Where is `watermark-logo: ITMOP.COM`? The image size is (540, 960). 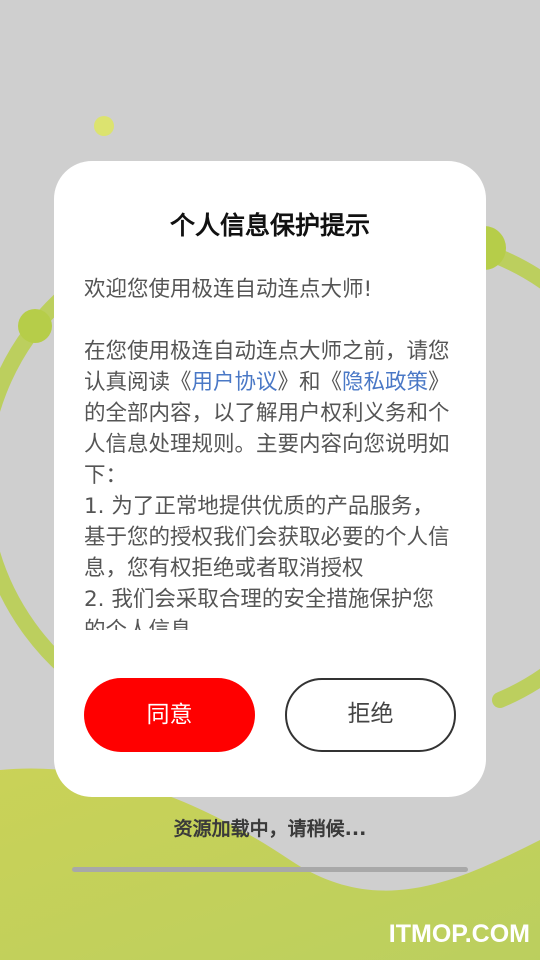
watermark-logo: ITMOP.COM is located at coordinates (459, 934).